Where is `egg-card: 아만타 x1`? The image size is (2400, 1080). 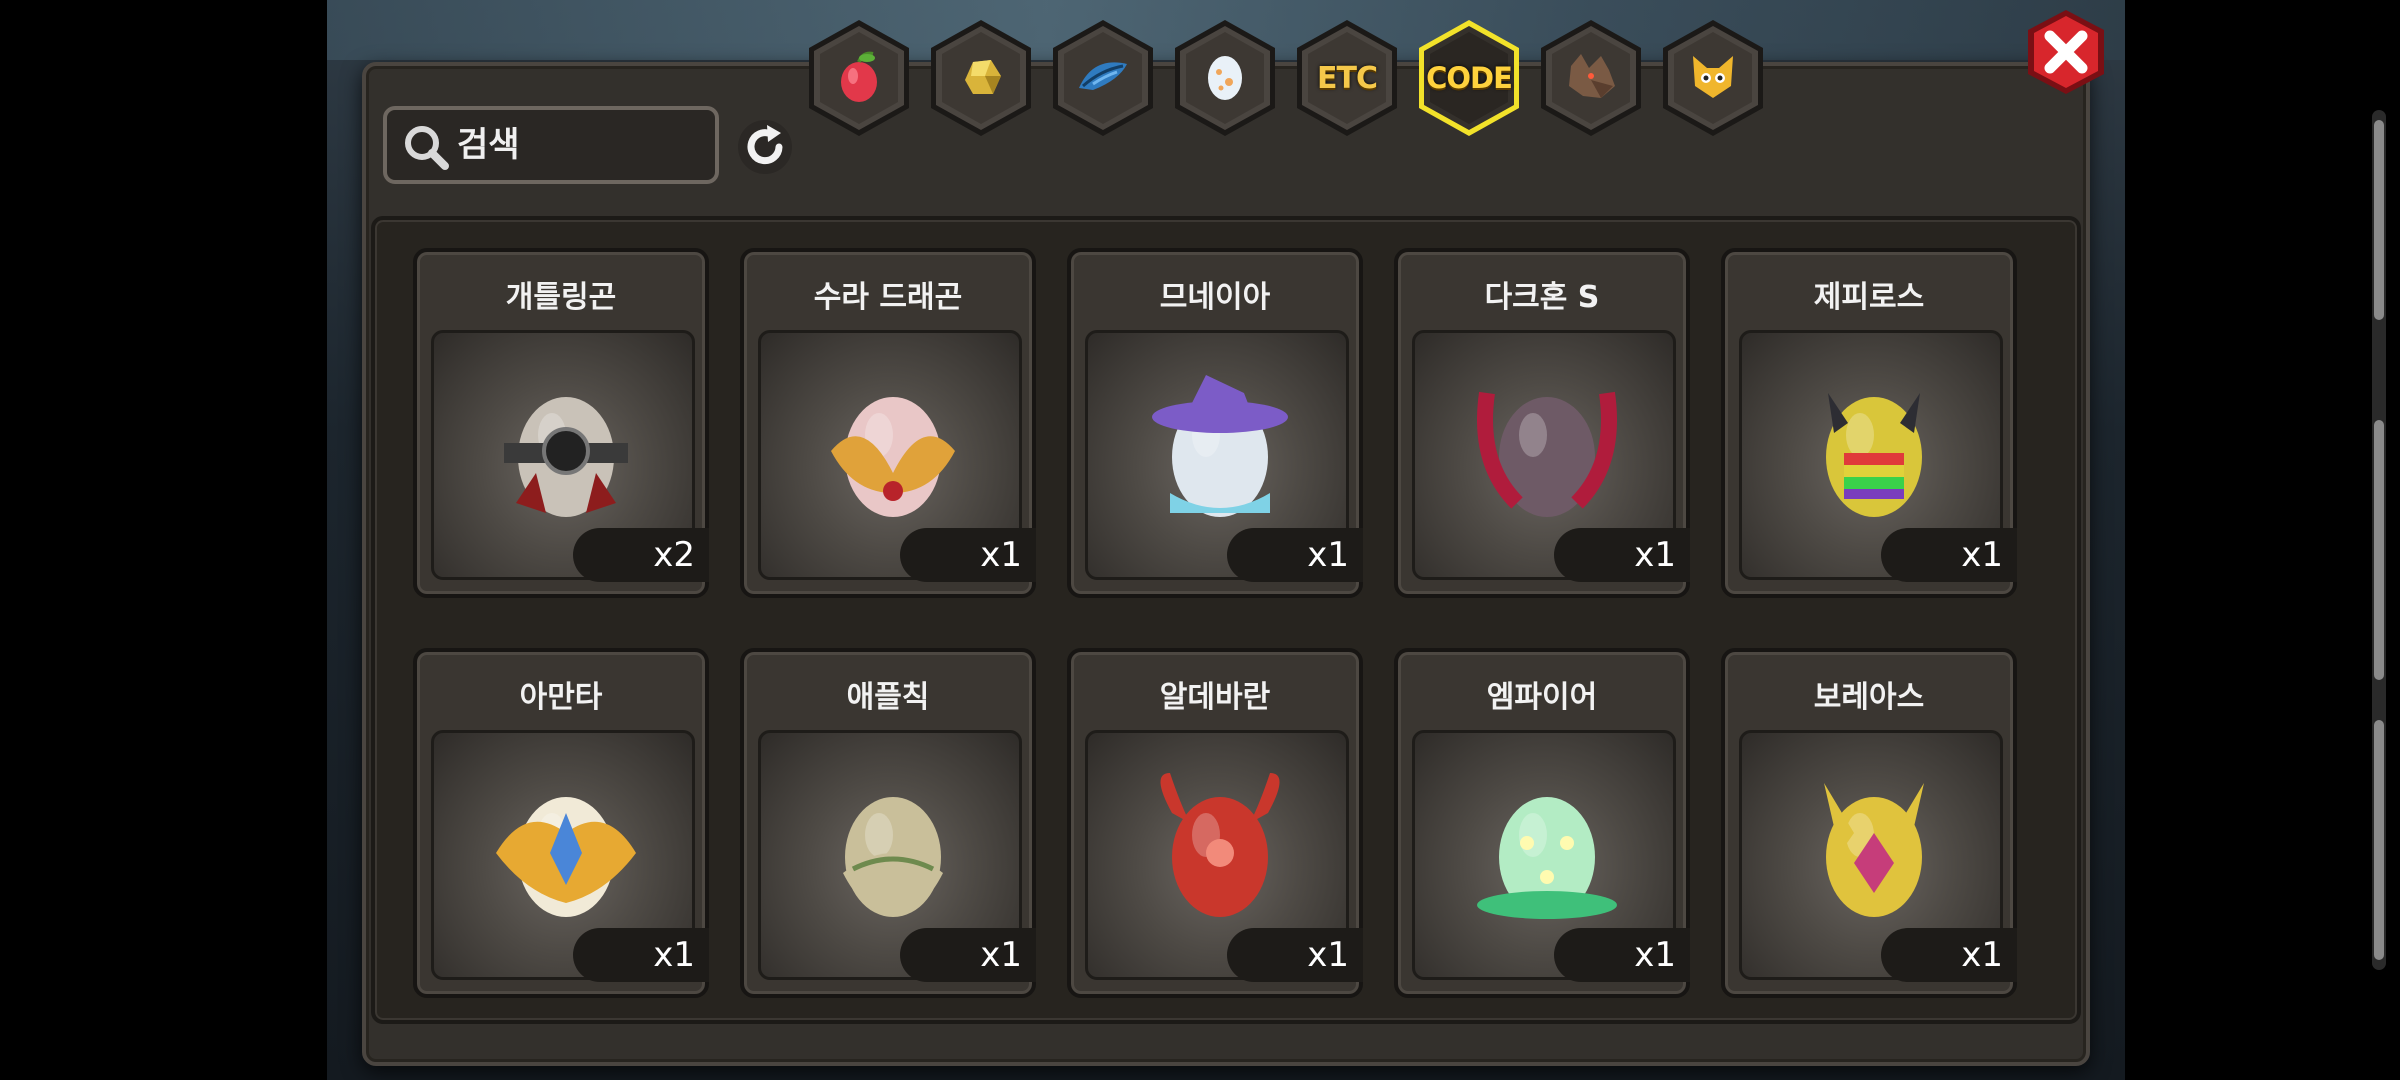
egg-card: 아만타 x1 is located at coordinates (561, 823).